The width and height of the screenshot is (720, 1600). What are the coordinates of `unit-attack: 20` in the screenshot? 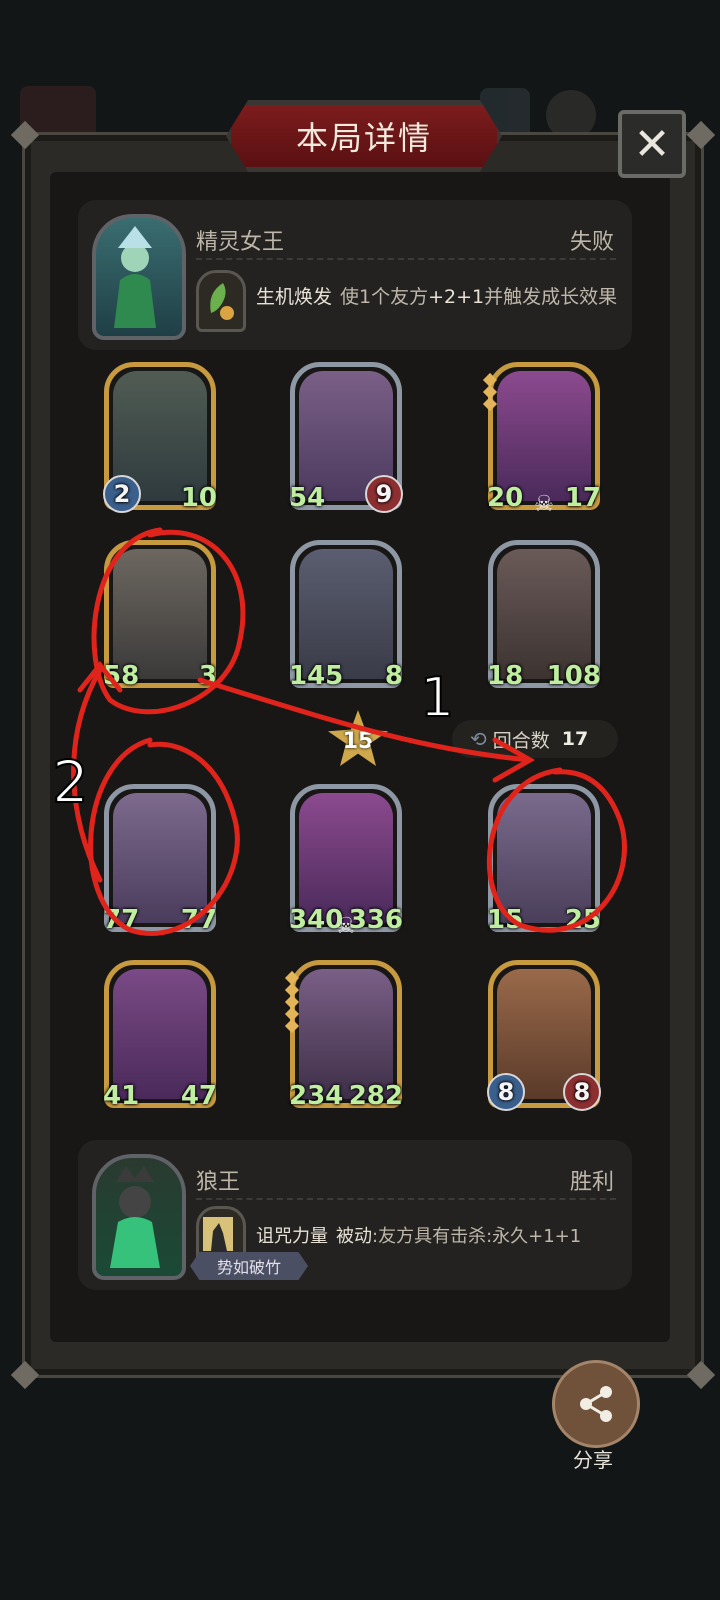 It's located at (505, 498).